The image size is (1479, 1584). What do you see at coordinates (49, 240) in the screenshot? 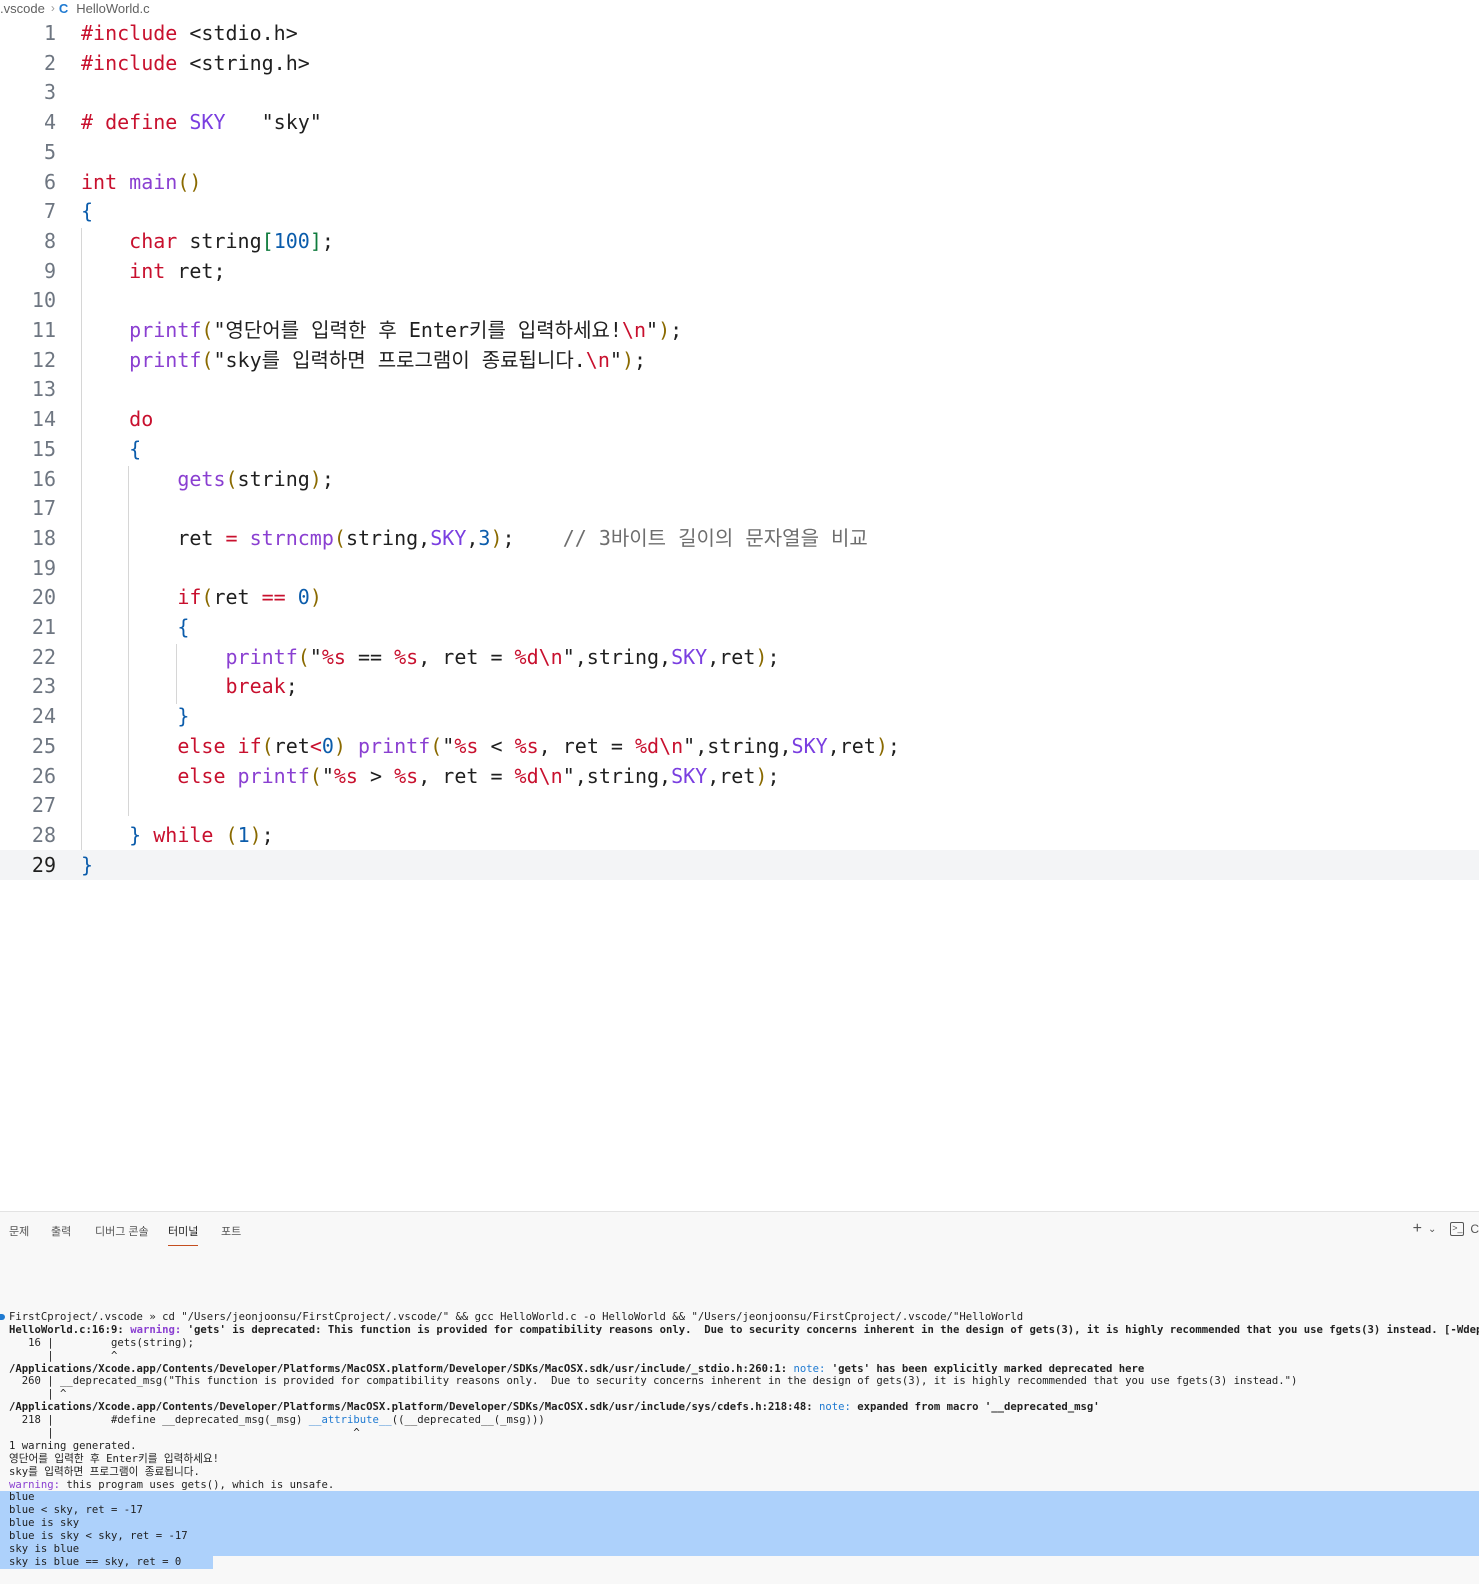
I see `line-number: 8` at bounding box center [49, 240].